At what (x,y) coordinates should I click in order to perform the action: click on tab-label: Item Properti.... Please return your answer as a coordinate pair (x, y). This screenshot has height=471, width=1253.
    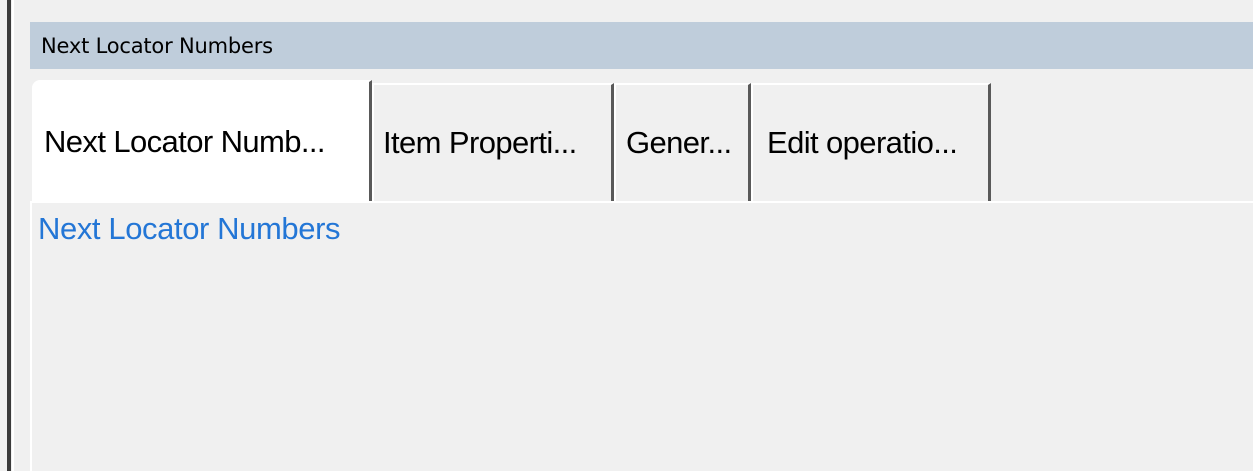
    Looking at the image, I should click on (480, 142).